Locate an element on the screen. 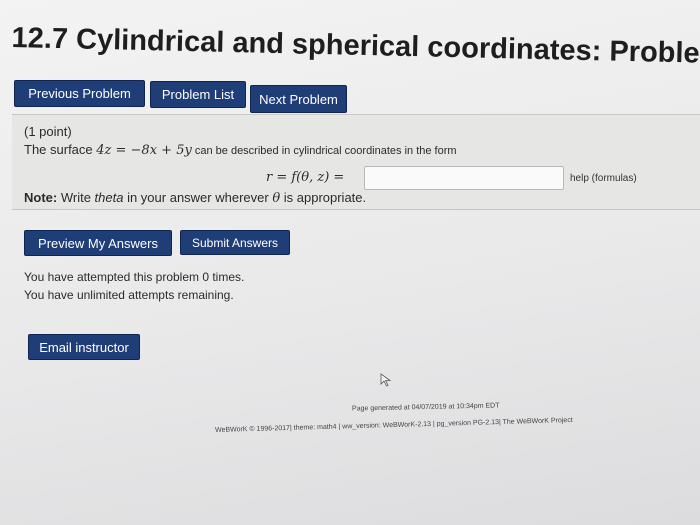  answer-label: r = f(θ, z) = is located at coordinates (305, 177).